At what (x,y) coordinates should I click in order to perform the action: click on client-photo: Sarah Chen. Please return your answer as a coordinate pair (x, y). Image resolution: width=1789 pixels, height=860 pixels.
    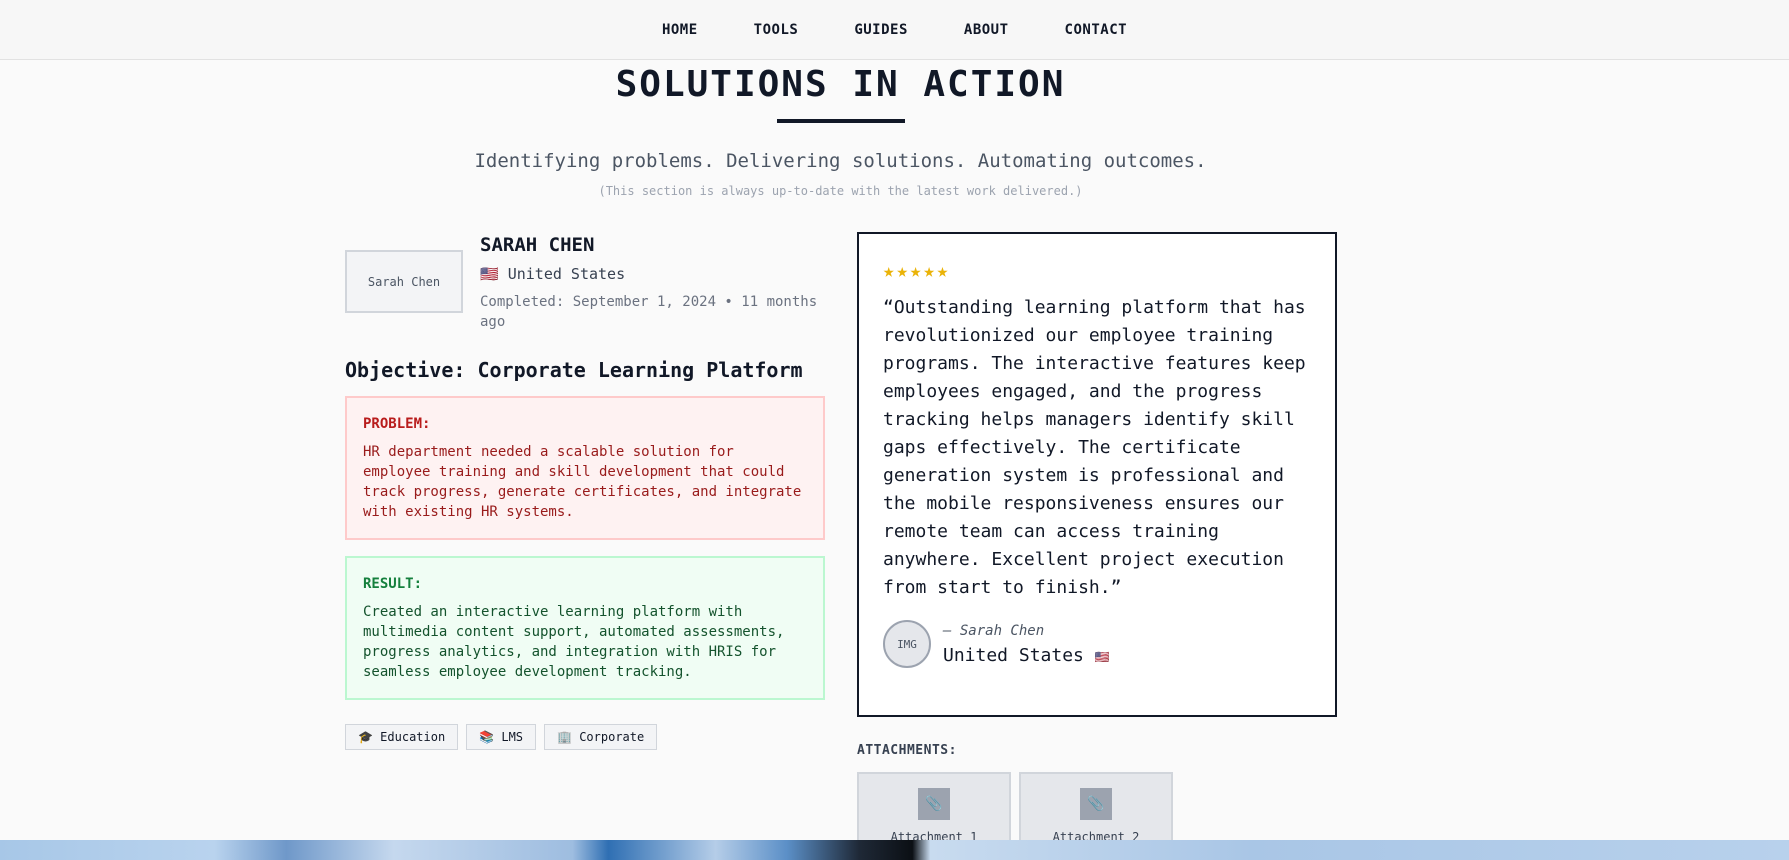
    Looking at the image, I should click on (404, 281).